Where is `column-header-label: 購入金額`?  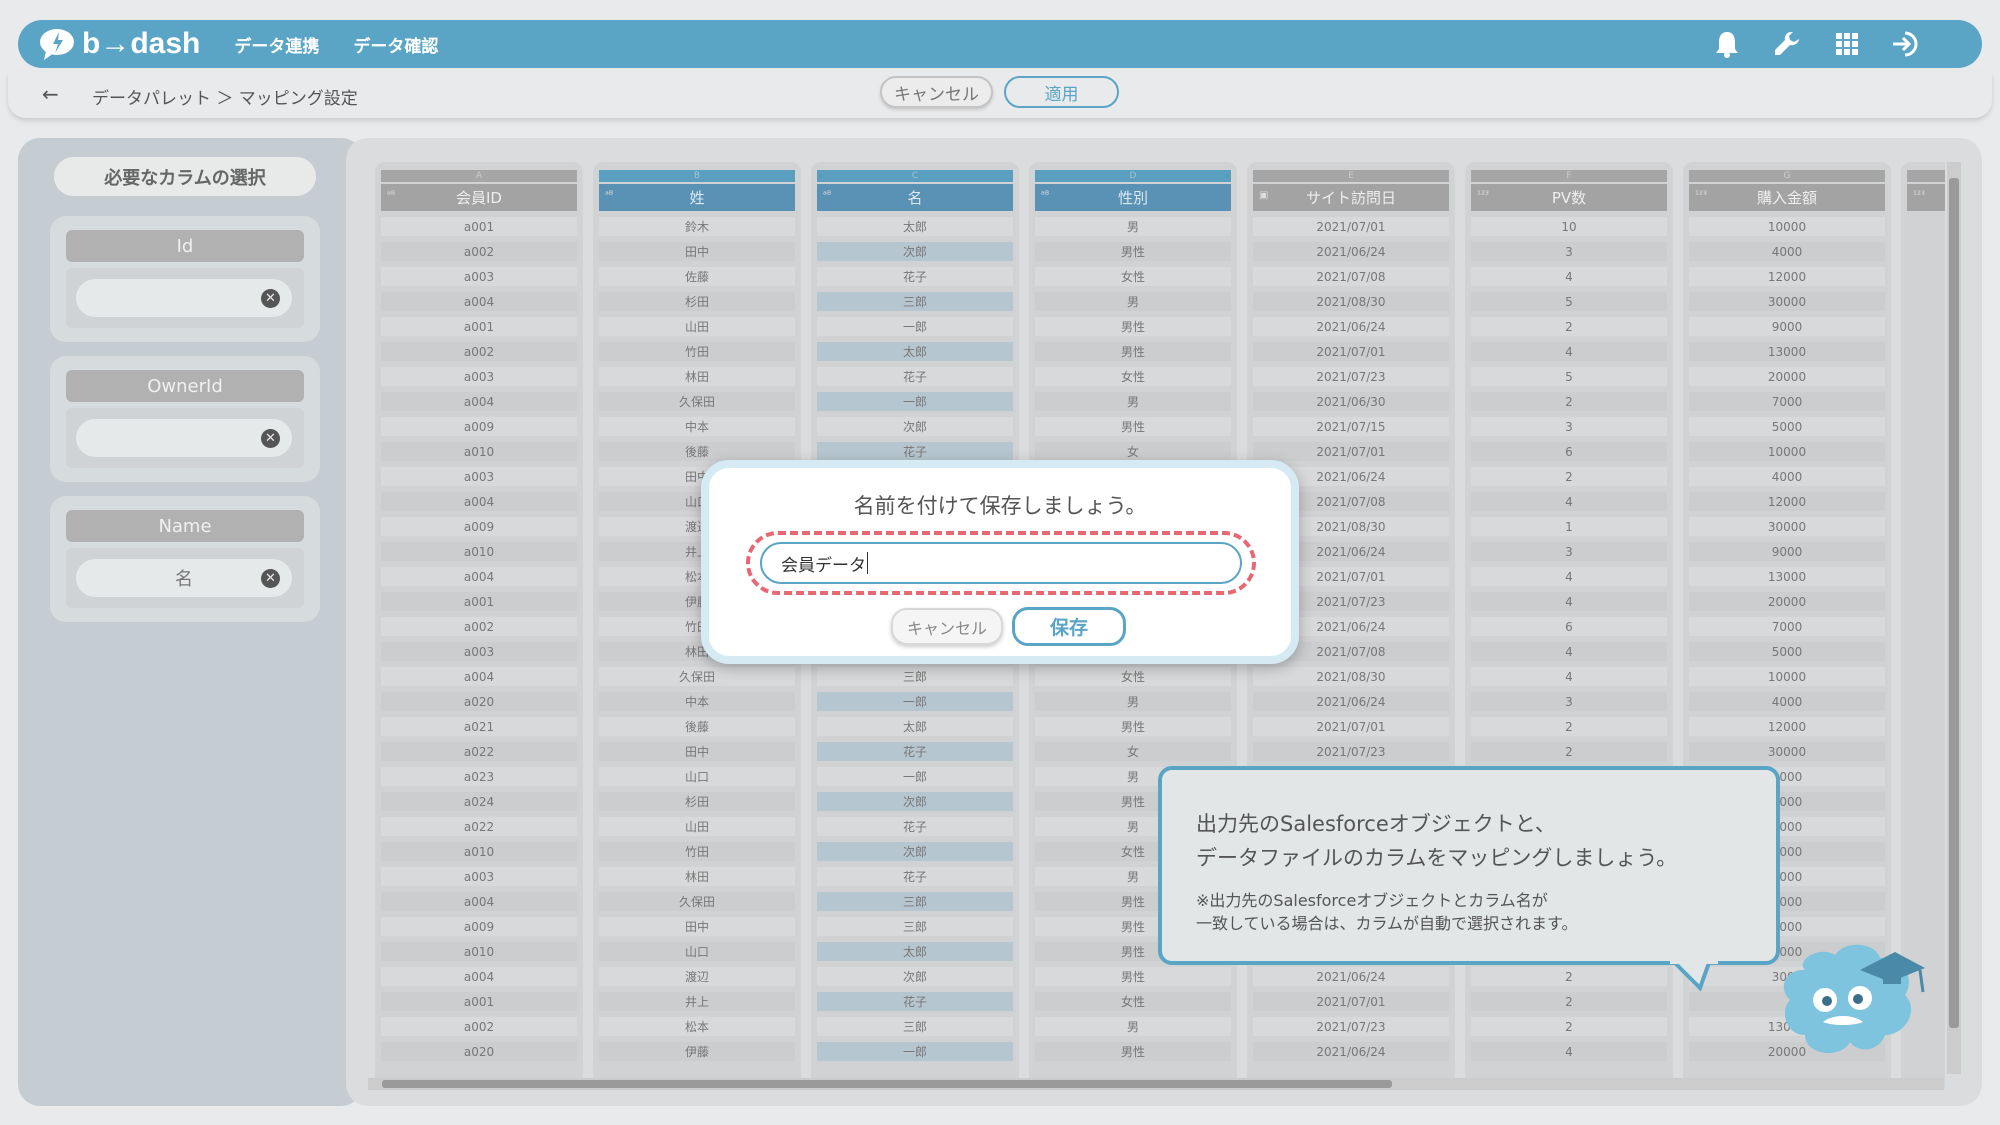
column-header-label: 購入金額 is located at coordinates (1786, 198).